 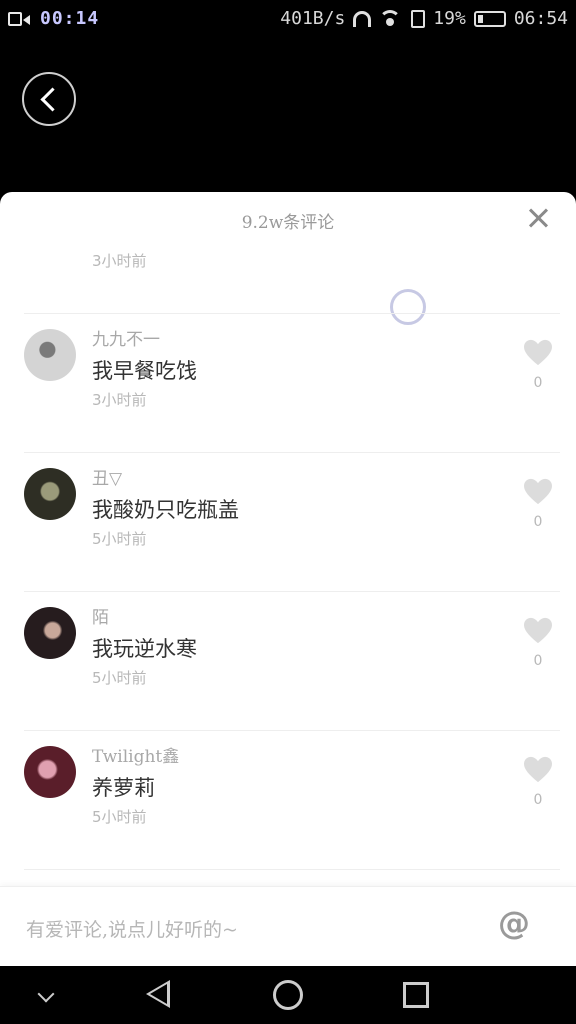 What do you see at coordinates (119, 400) in the screenshot?
I see `comment-time: 3小时前` at bounding box center [119, 400].